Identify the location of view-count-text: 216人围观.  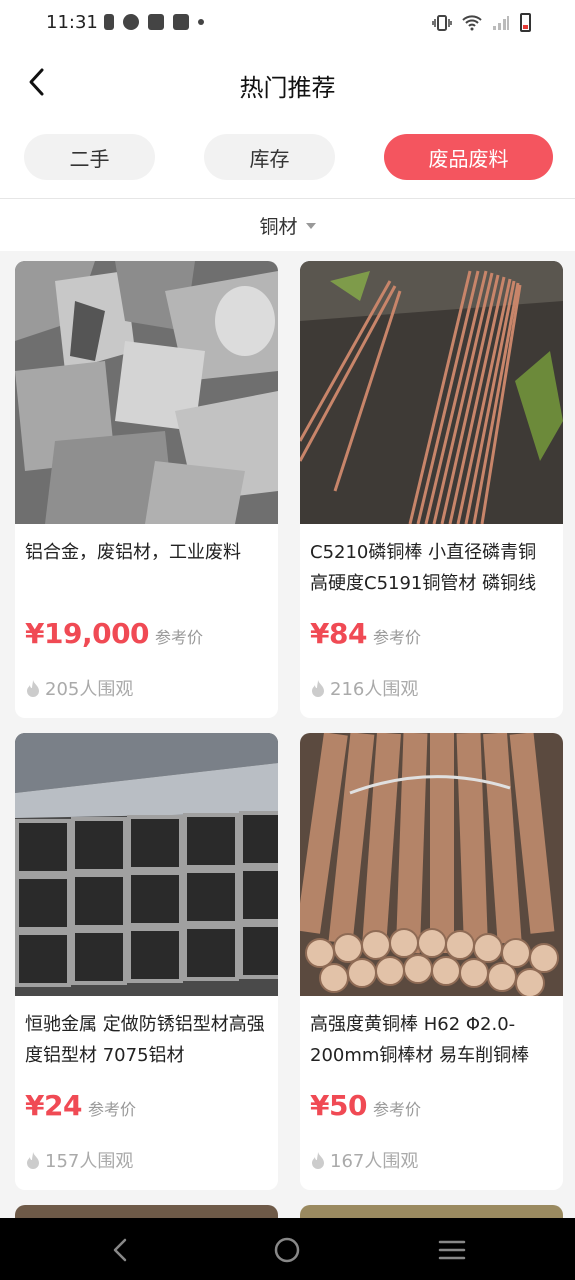
(374, 689).